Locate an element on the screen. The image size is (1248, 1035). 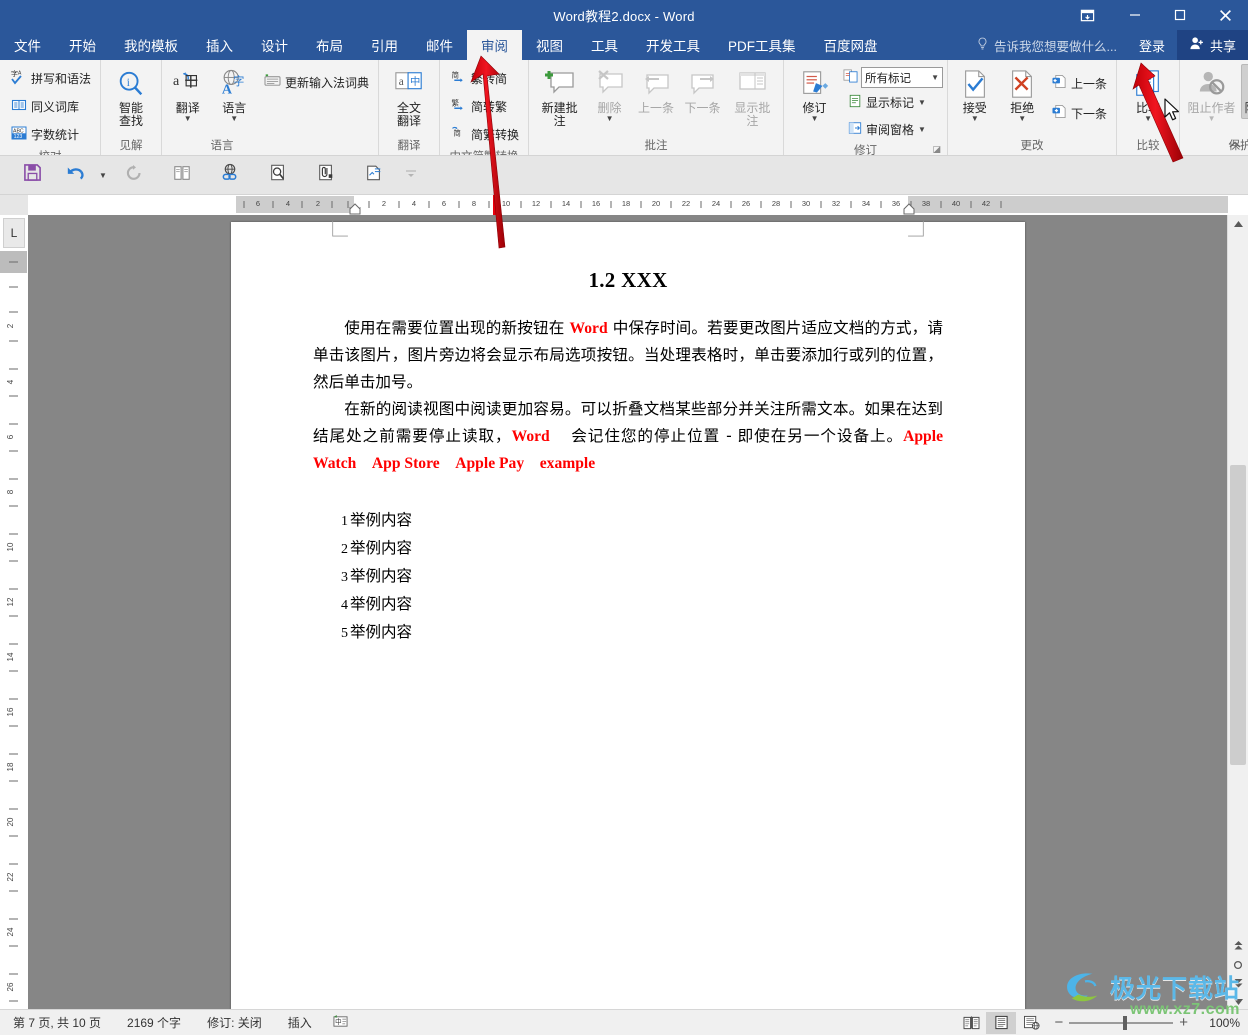
scroll-down-arrow is located at coordinates (1238, 1001).